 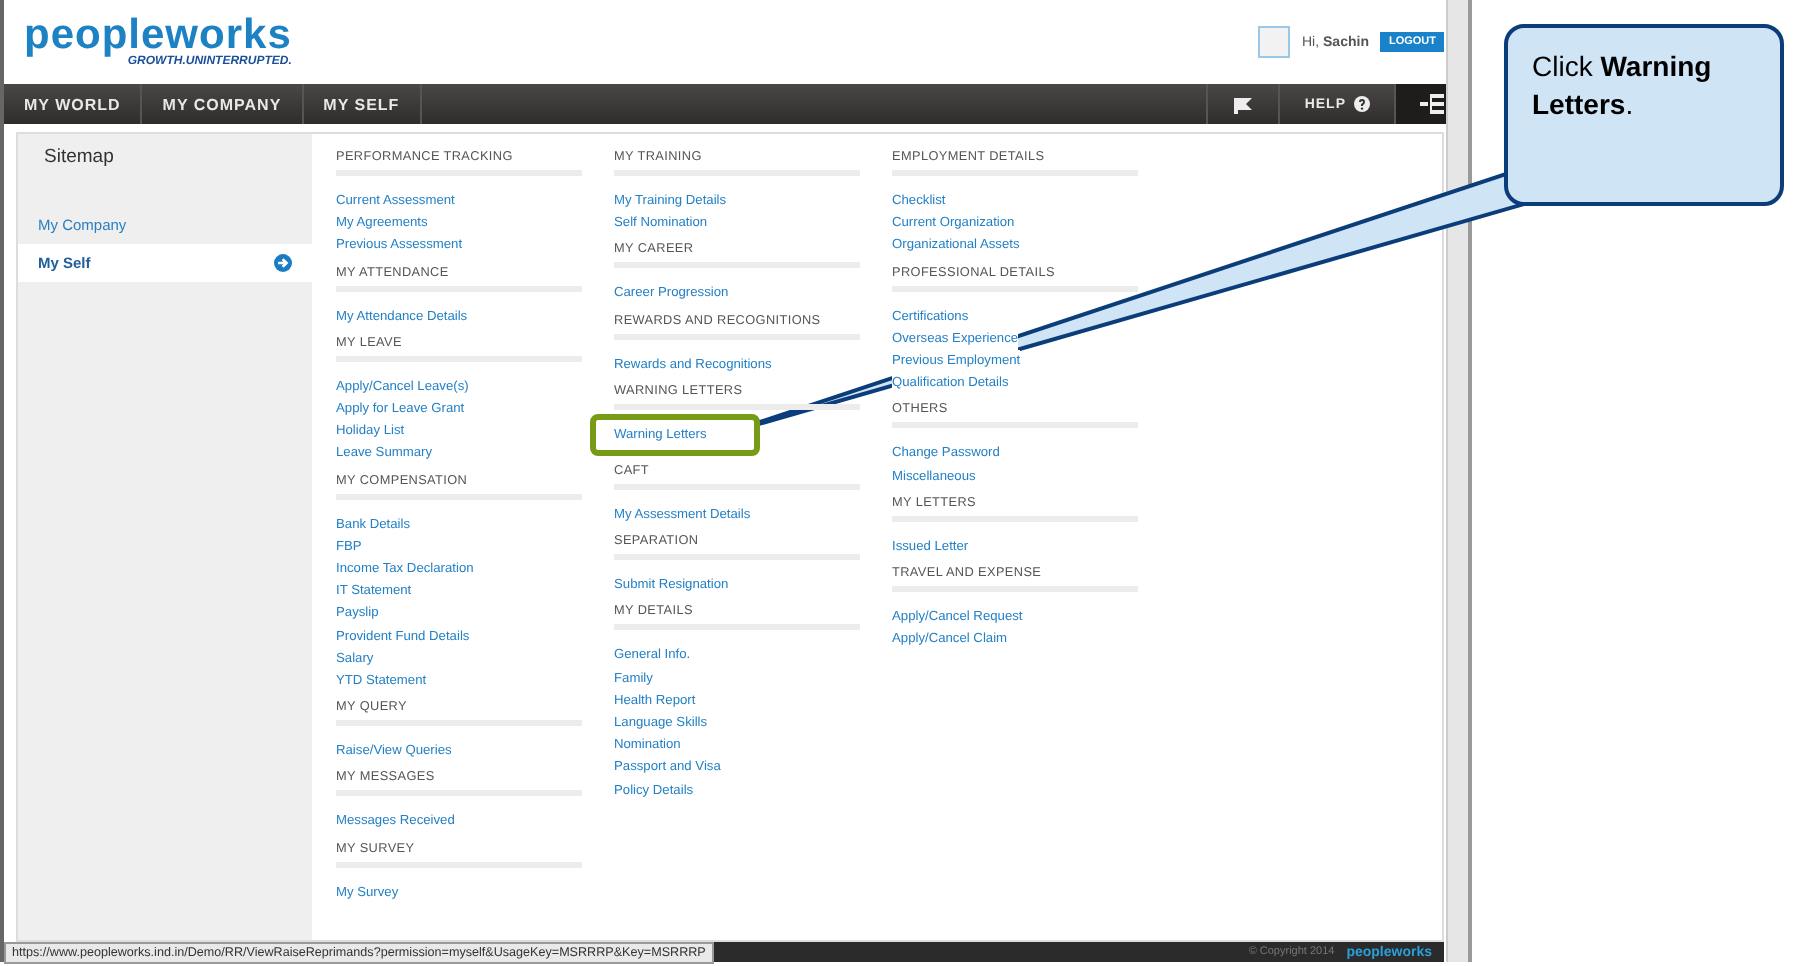 I want to click on nav-item: MY SELF, so click(x=362, y=104).